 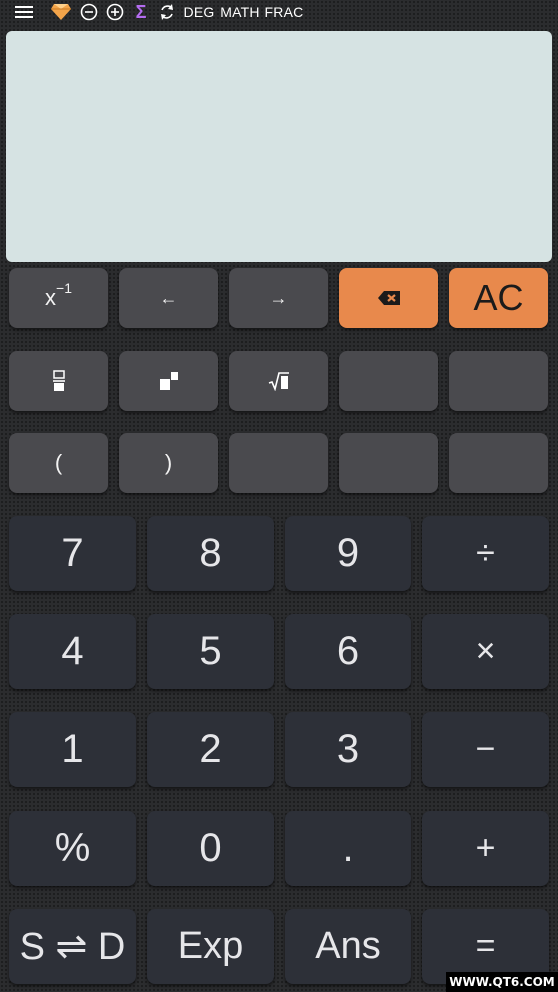 What do you see at coordinates (115, 12) in the screenshot?
I see `zoom-in-icon` at bounding box center [115, 12].